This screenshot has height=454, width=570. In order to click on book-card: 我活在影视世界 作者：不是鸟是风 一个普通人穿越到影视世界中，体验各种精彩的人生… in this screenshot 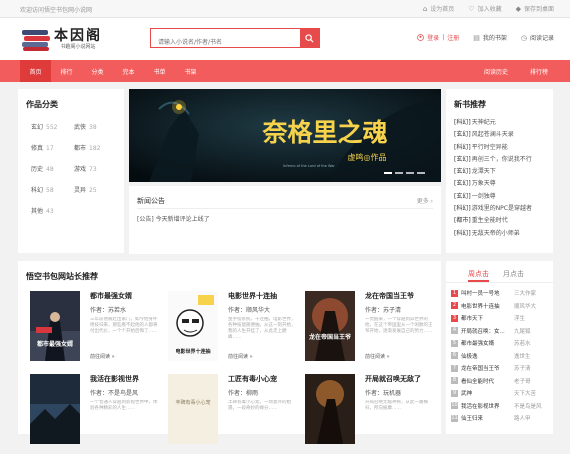, I will do `click(97, 414)`.